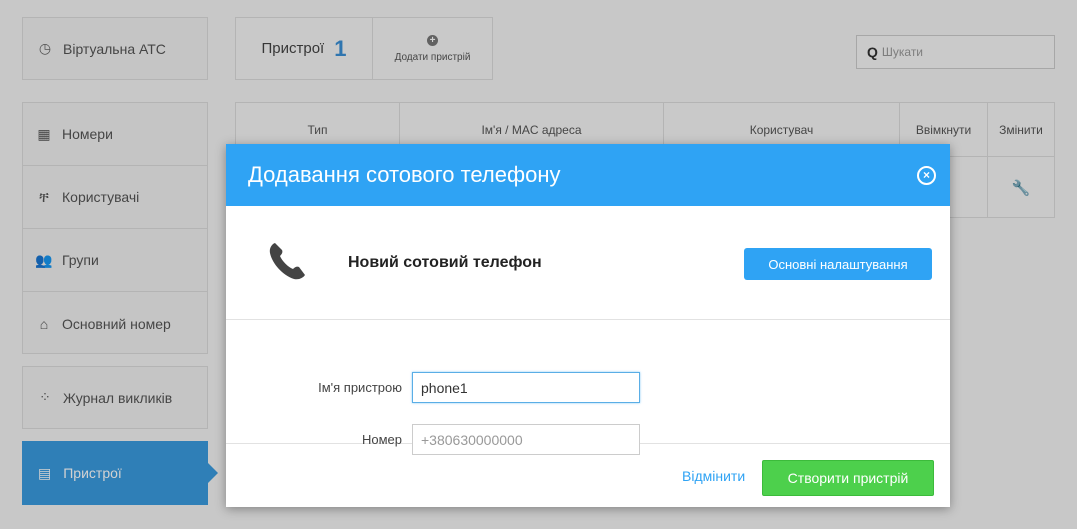 Image resolution: width=1077 pixels, height=529 pixels. What do you see at coordinates (838, 264) in the screenshot?
I see `basic-settings-button: Основні налаштування` at bounding box center [838, 264].